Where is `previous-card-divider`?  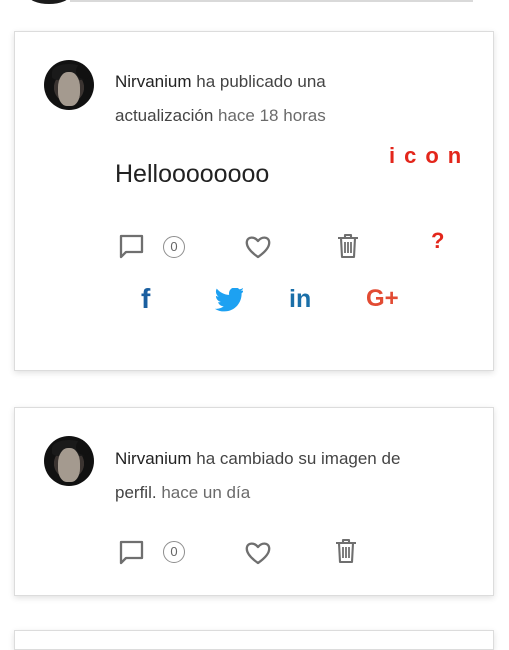 previous-card-divider is located at coordinates (271, 1).